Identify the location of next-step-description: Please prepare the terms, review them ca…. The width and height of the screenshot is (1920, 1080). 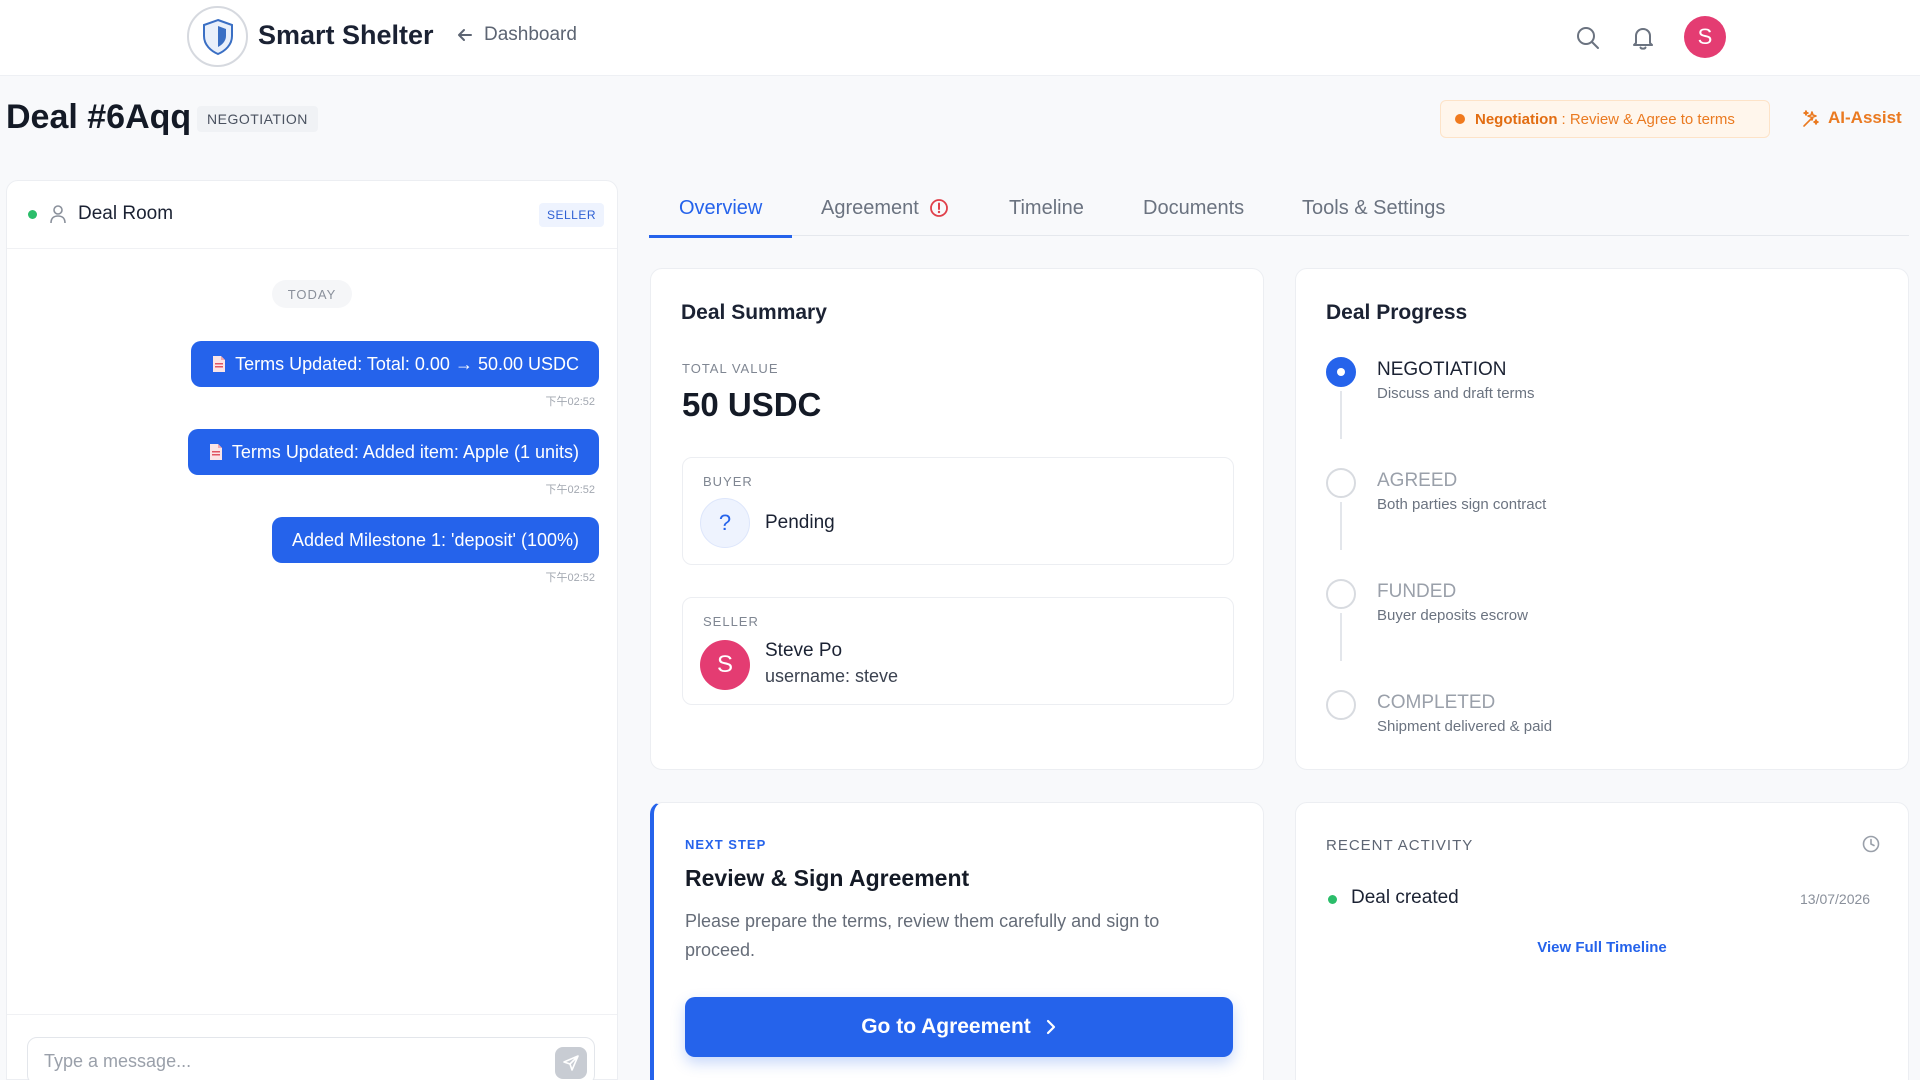
(922, 935).